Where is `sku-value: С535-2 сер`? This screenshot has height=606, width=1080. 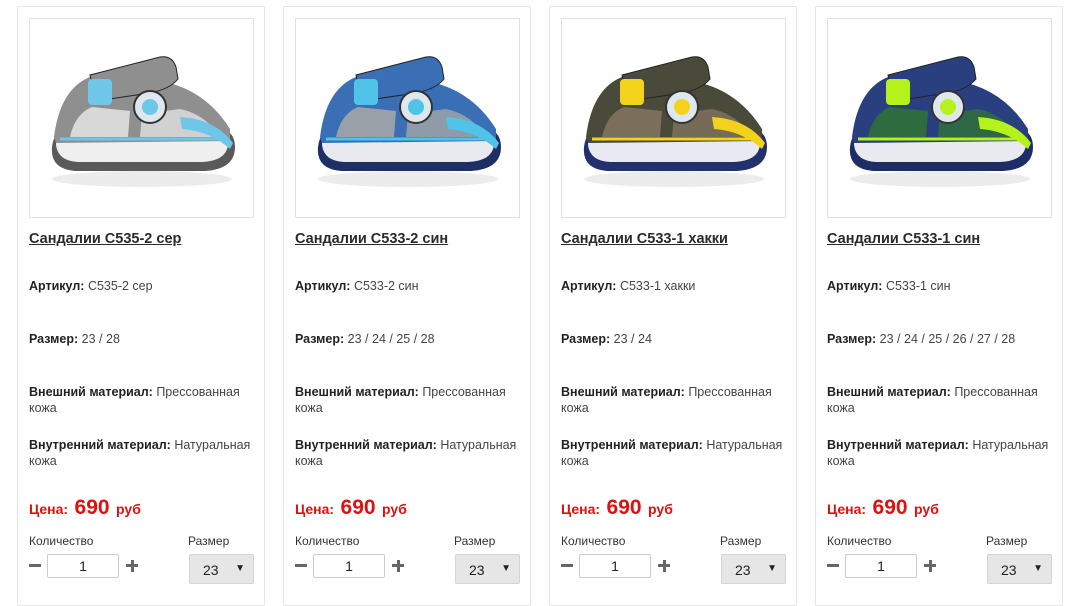
sku-value: С535-2 сер is located at coordinates (120, 286).